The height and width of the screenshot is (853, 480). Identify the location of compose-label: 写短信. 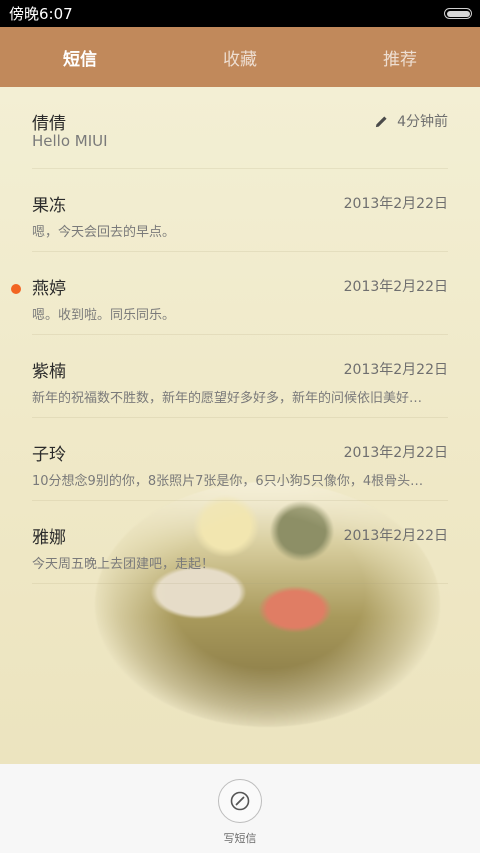
(240, 838).